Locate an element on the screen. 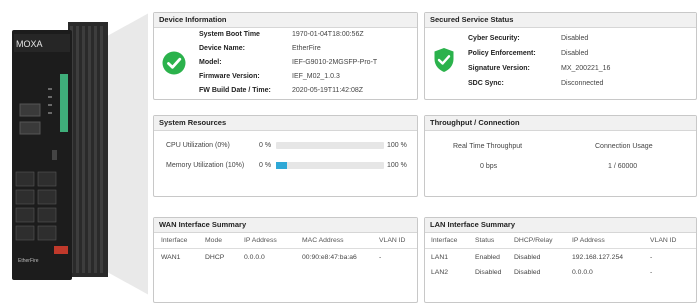 This screenshot has height=307, width=700. signature-version-value: MX_200221_16 is located at coordinates (586, 68).